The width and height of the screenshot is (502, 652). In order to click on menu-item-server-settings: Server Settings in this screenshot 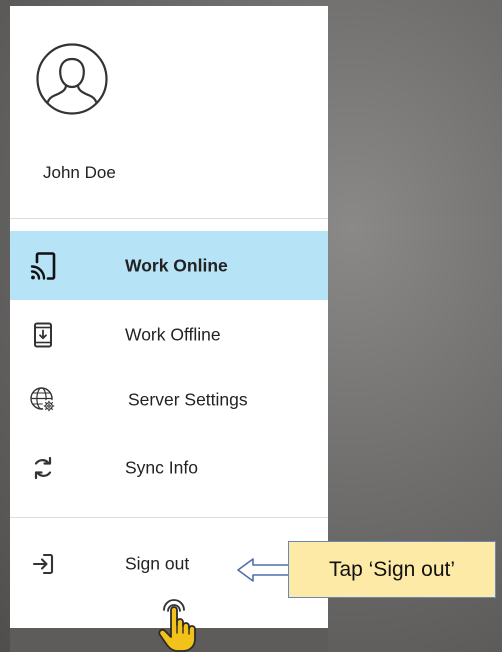, I will do `click(169, 399)`.